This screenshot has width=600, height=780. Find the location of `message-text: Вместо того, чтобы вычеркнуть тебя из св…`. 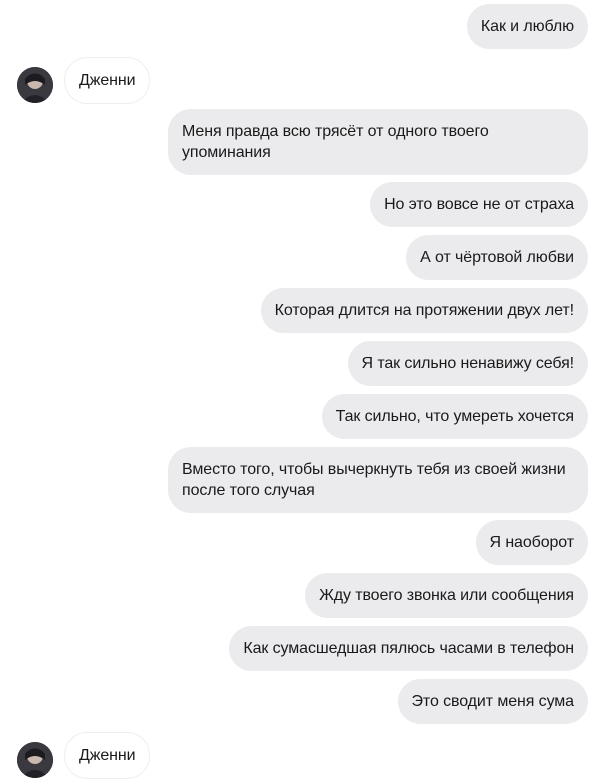

message-text: Вместо того, чтобы вычеркнуть тебя из св… is located at coordinates (374, 480).